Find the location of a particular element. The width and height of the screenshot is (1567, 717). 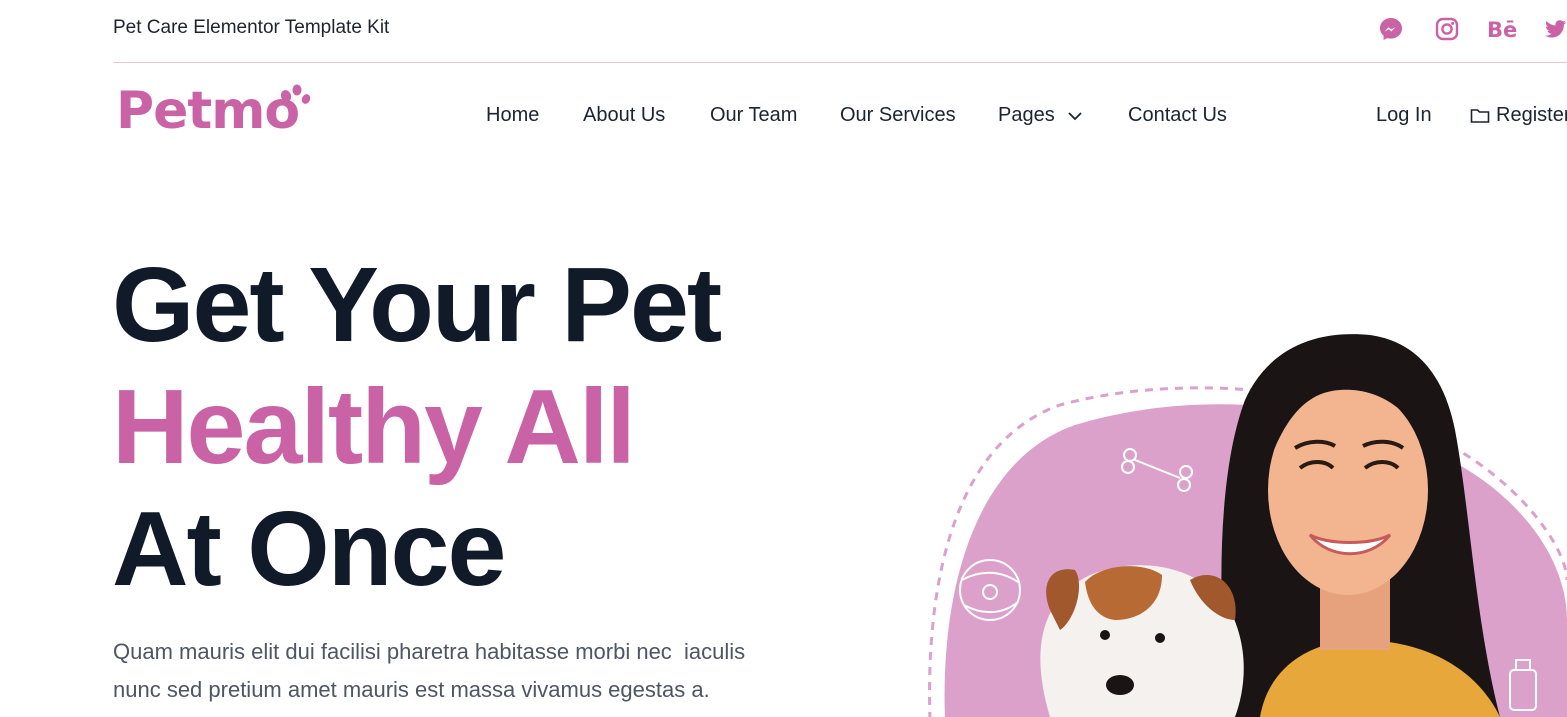

svg-text: Bē is located at coordinates (1502, 29).